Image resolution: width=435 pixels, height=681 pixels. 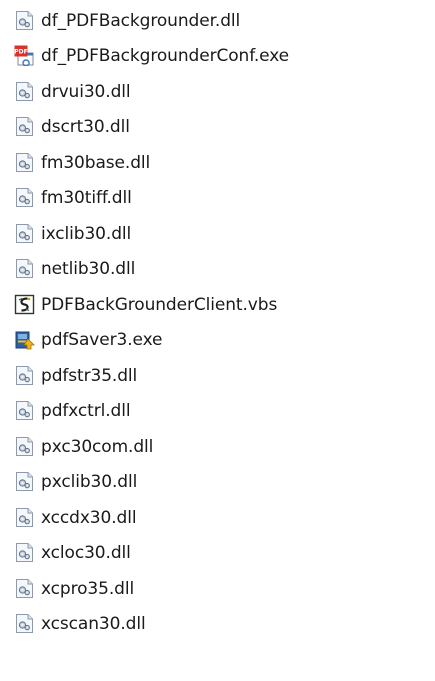 I want to click on file-name: df_PDFBackgrounderConf.exe, so click(x=165, y=56).